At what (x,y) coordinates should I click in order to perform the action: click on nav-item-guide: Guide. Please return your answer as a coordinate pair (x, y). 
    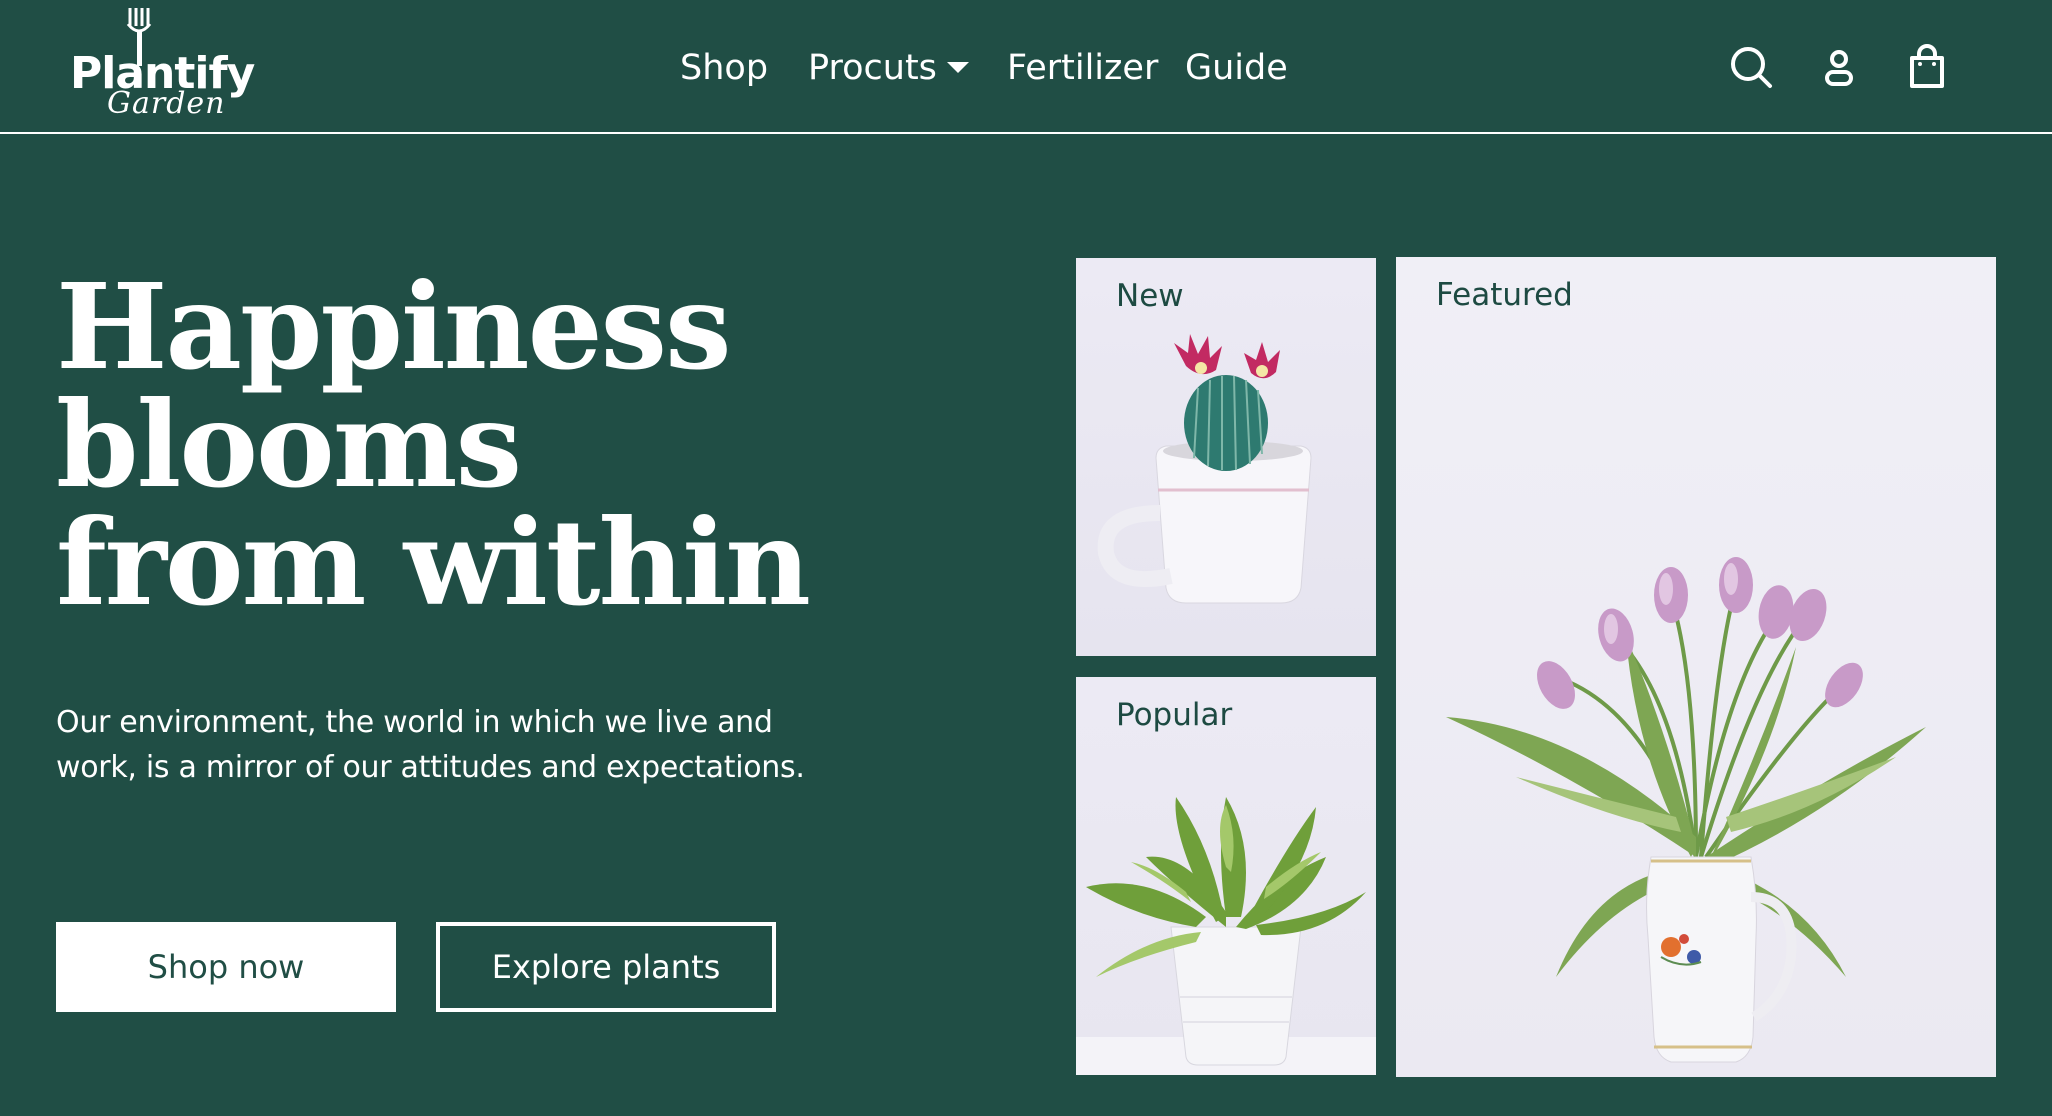
    Looking at the image, I should click on (1236, 68).